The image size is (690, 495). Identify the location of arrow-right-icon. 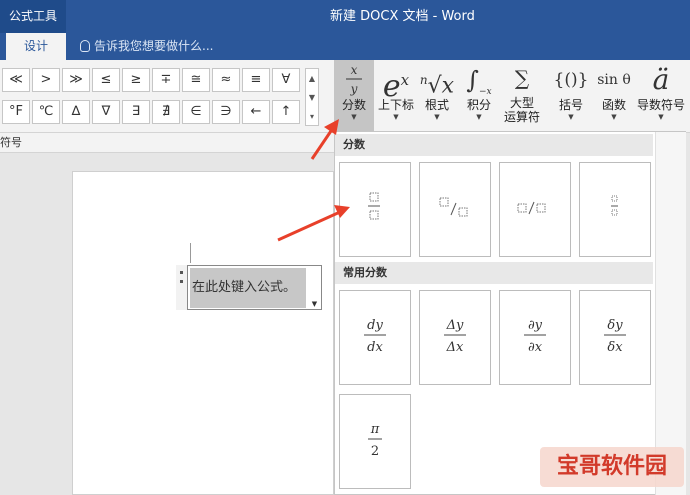
(342, 211).